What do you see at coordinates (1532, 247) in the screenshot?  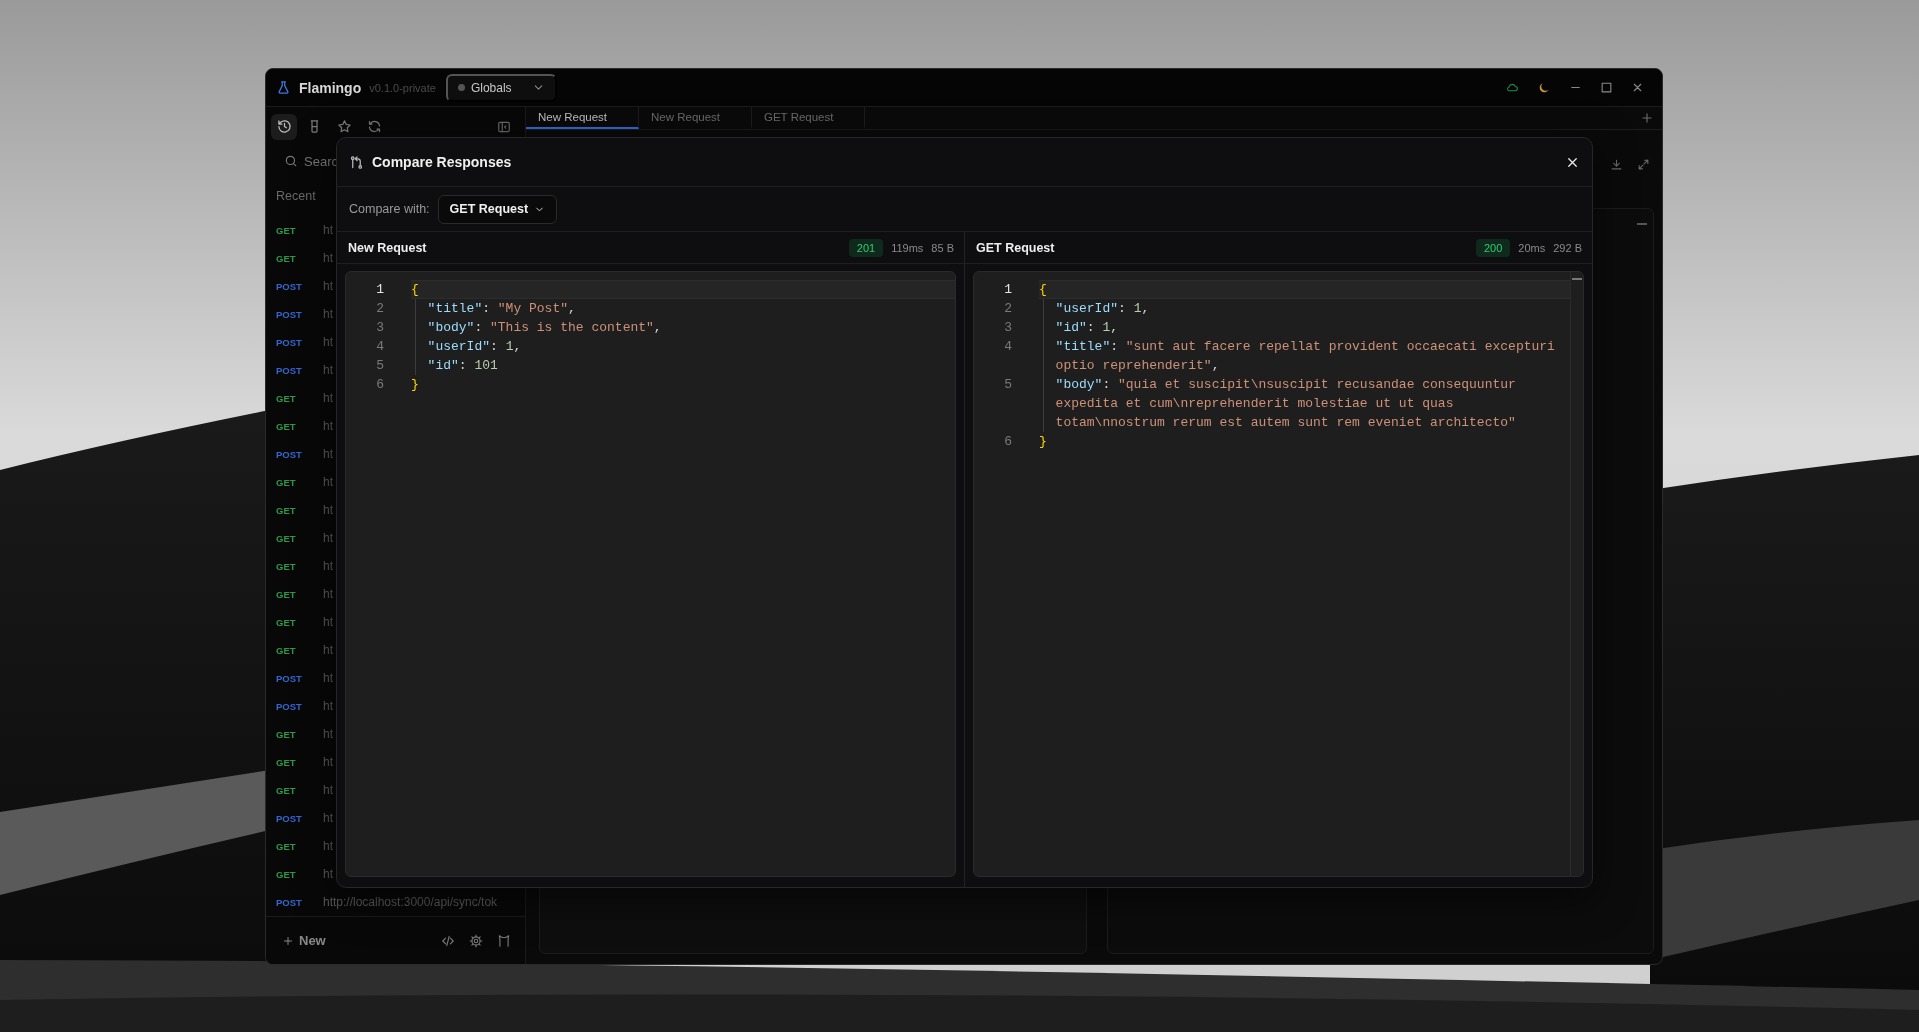 I see `response-time: 20ms` at bounding box center [1532, 247].